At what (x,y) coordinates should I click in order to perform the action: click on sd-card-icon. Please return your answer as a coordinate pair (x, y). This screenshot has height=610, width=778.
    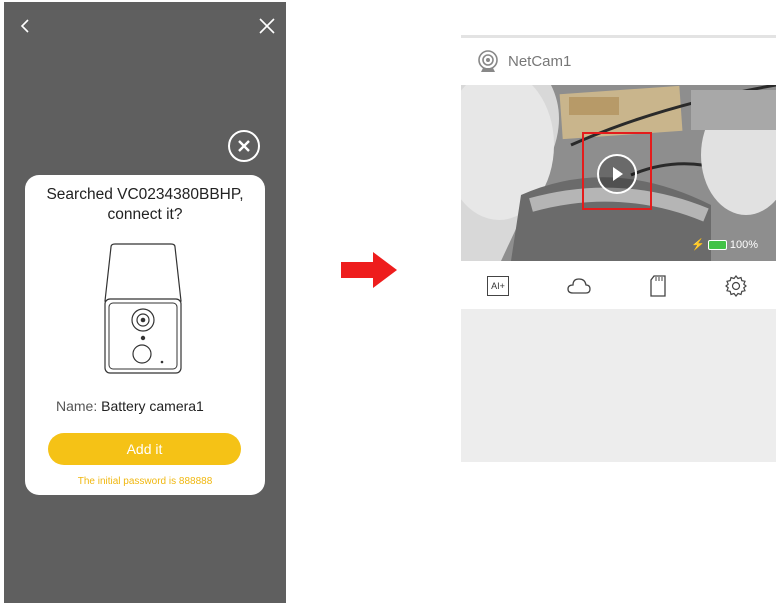
    Looking at the image, I should click on (658, 286).